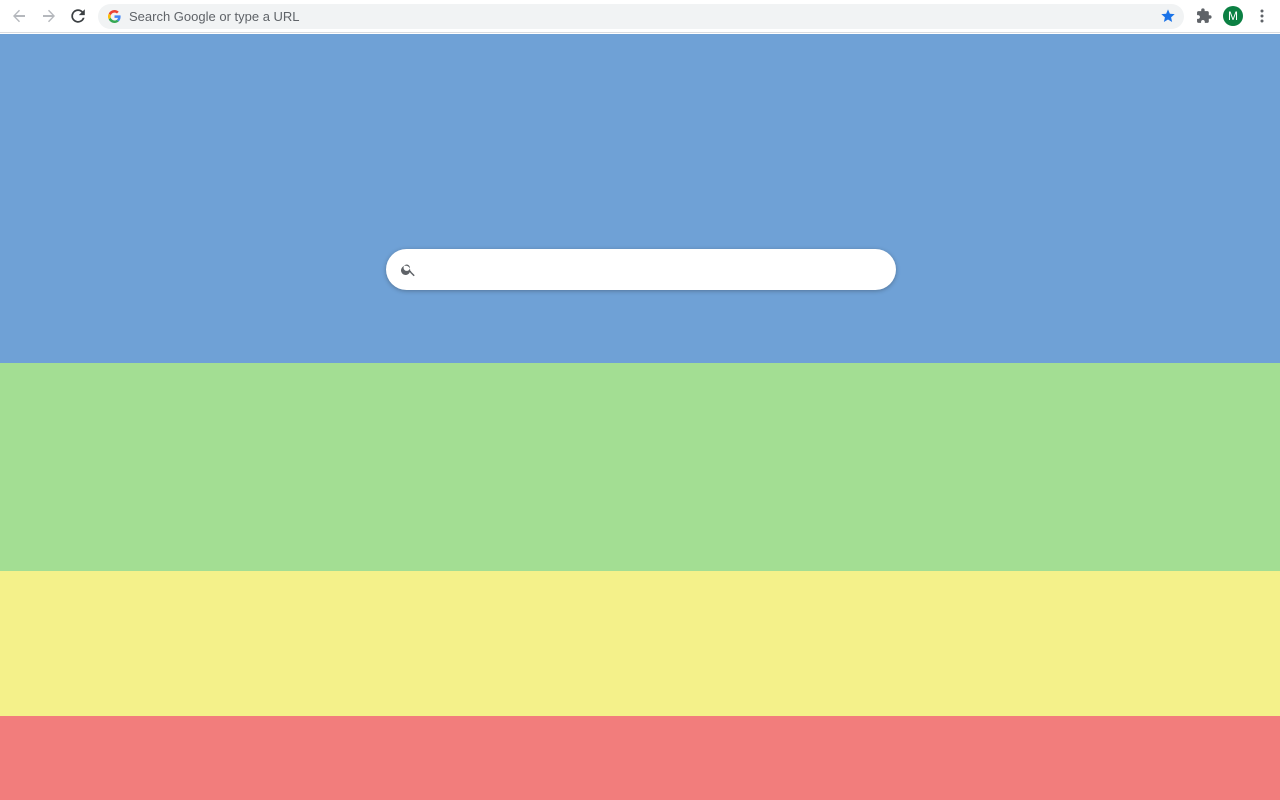  I want to click on arrow-forward-icon, so click(49, 16).